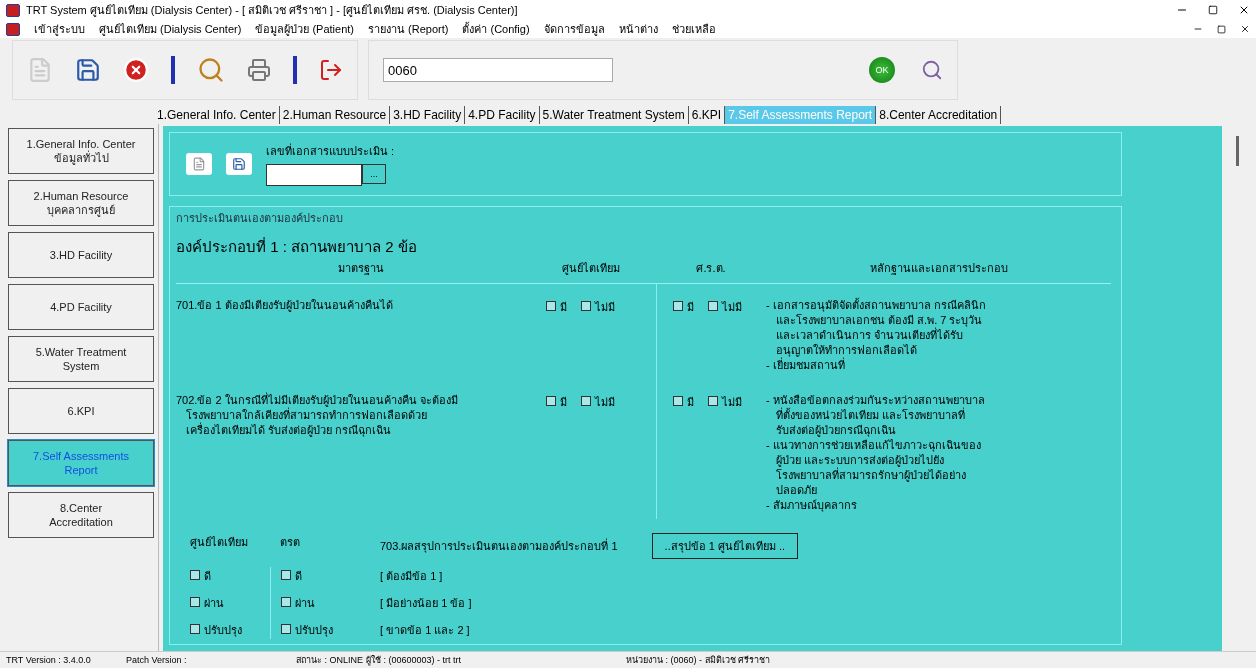  I want to click on evidence-text: ปลอดภัย, so click(796, 490).